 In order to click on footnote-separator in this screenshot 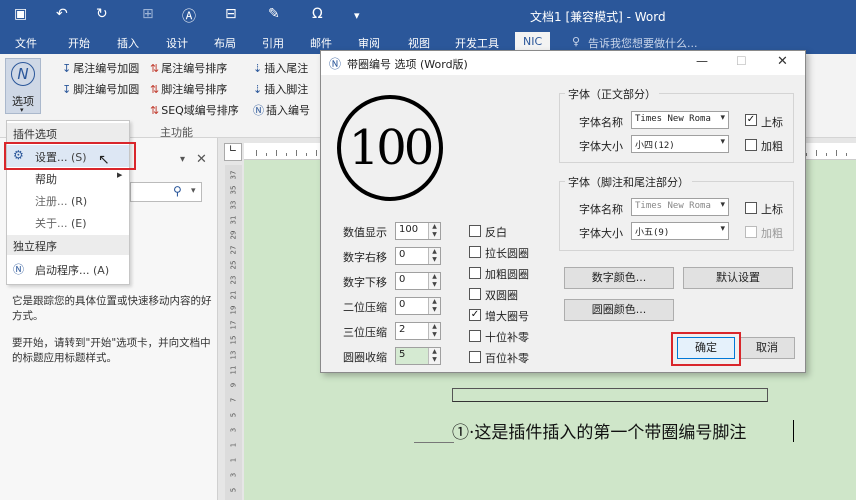, I will do `click(610, 395)`.